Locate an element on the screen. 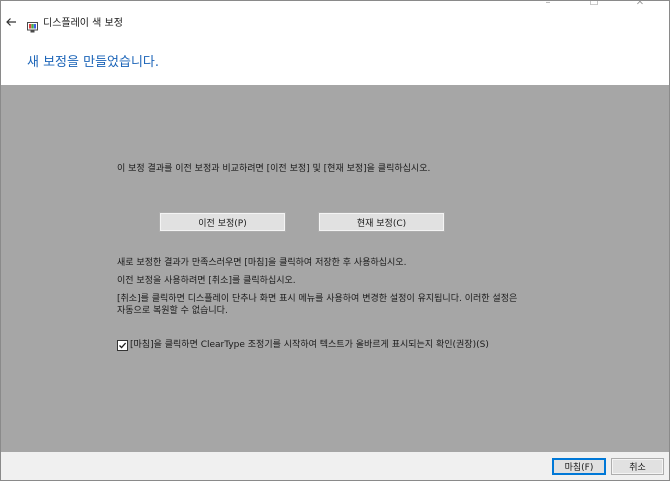 The width and height of the screenshot is (670, 481). minimize-icon: – is located at coordinates (548, 4).